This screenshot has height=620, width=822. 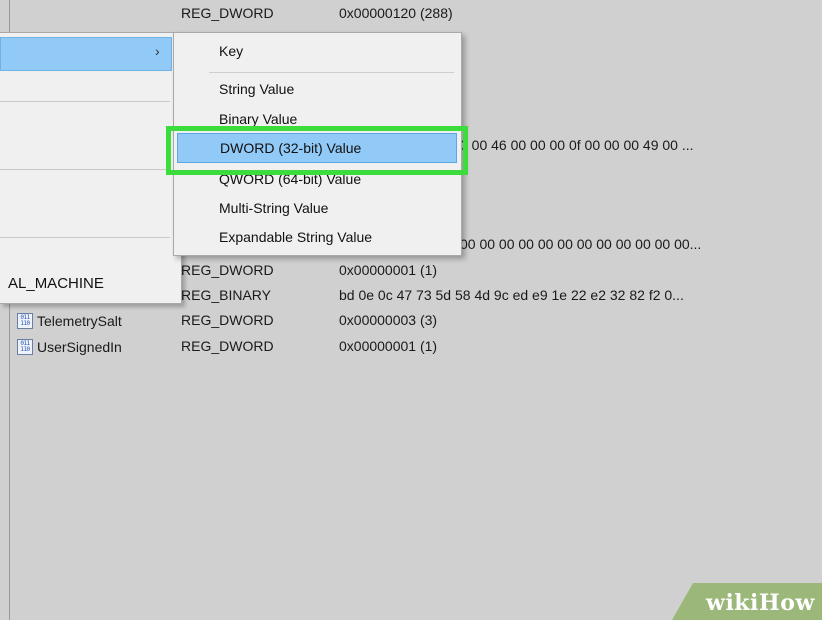 What do you see at coordinates (258, 119) in the screenshot?
I see `submenu-item-binary-value: Binary Value` at bounding box center [258, 119].